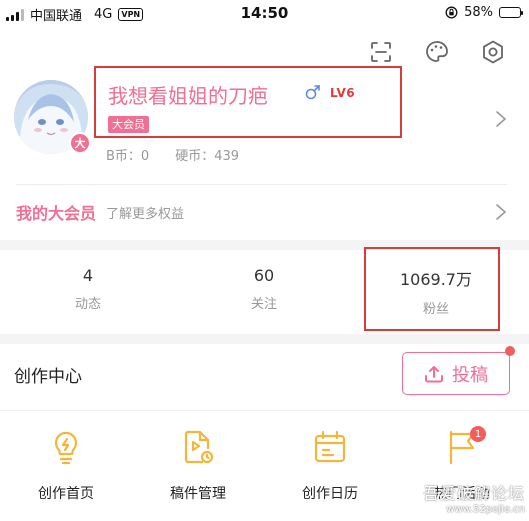  Describe the element at coordinates (511, 12) in the screenshot. I see `battery-icon` at that location.